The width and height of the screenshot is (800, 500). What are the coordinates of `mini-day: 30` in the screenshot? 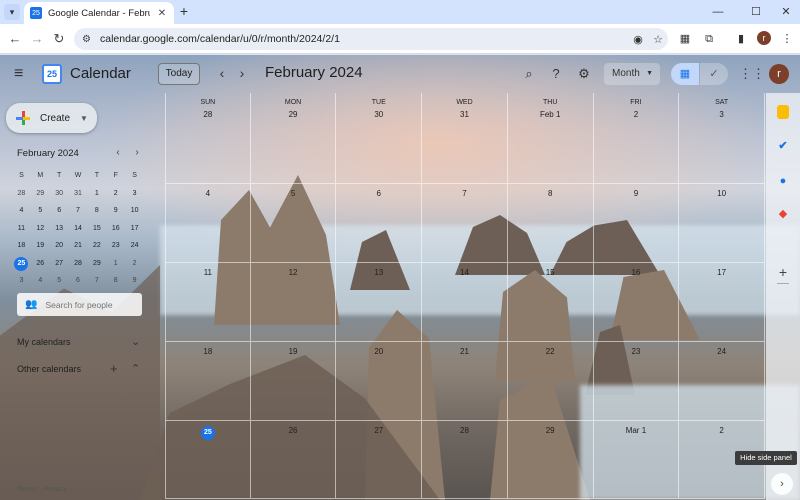 It's located at (59, 194).